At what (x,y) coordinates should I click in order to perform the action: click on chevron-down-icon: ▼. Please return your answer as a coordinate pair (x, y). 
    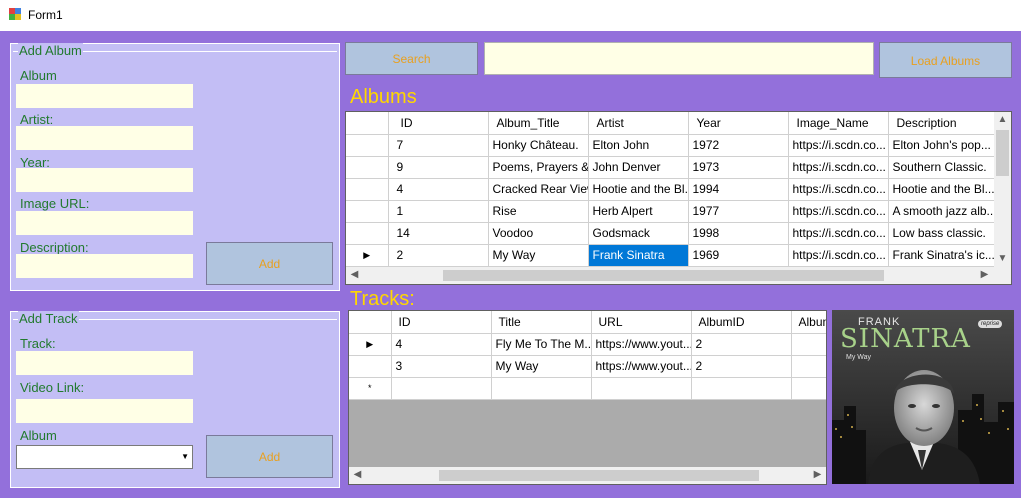
    Looking at the image, I should click on (185, 456).